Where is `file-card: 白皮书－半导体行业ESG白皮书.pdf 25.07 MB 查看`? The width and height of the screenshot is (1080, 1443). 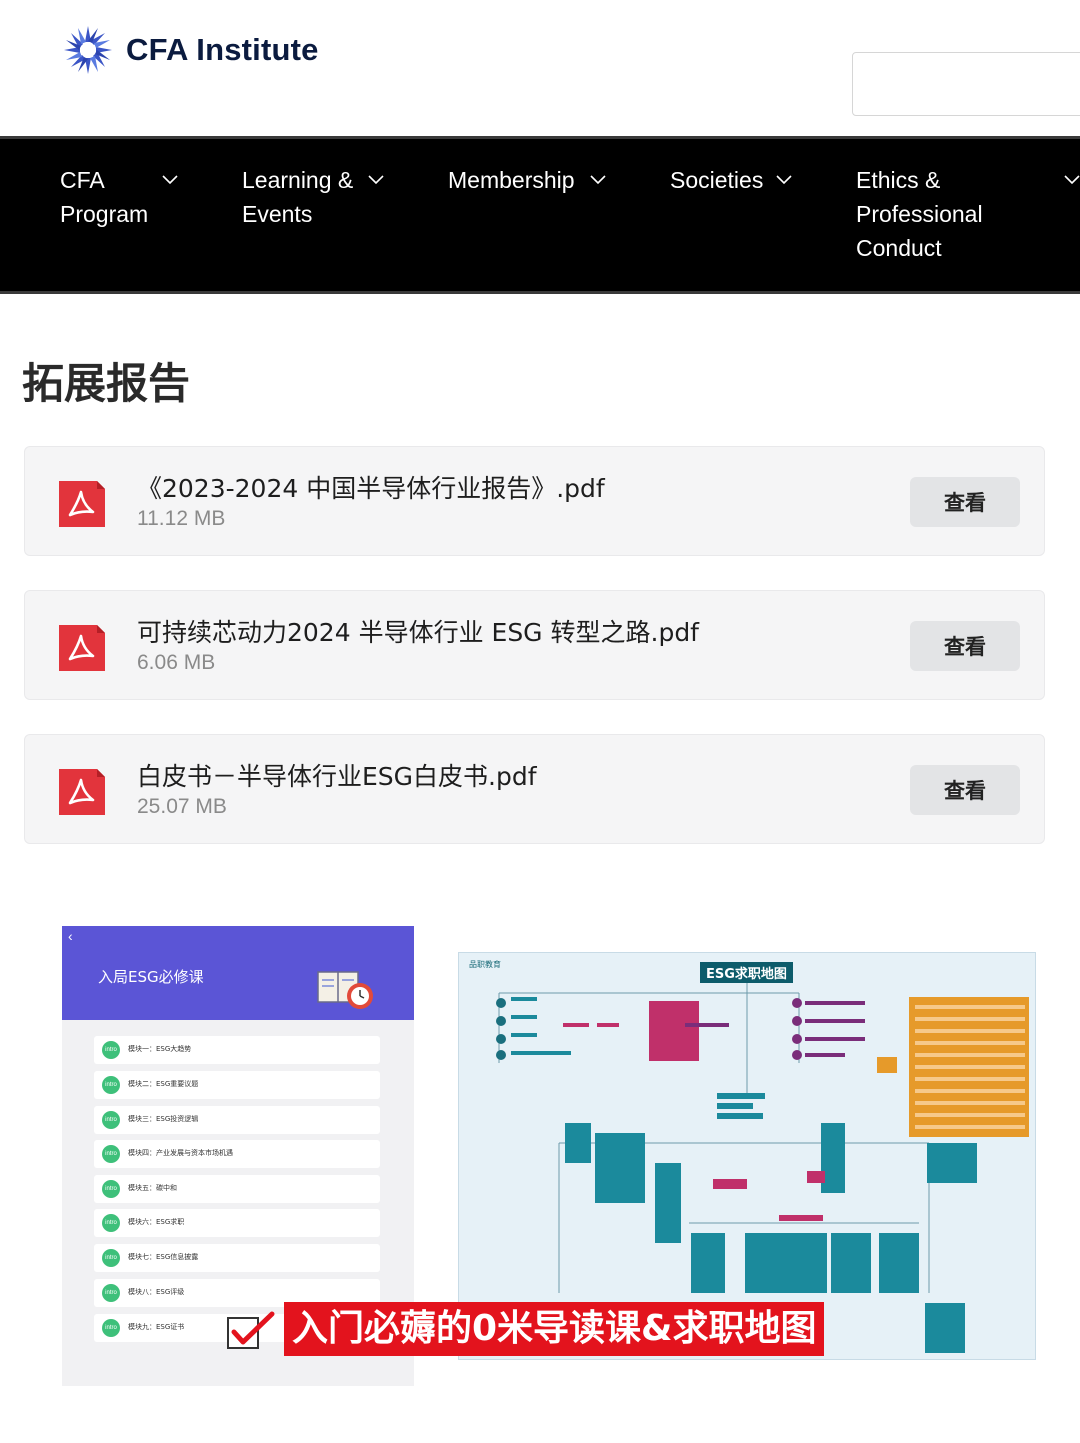
file-card: 白皮书－半导体行业ESG白皮书.pdf 25.07 MB 查看 is located at coordinates (534, 789).